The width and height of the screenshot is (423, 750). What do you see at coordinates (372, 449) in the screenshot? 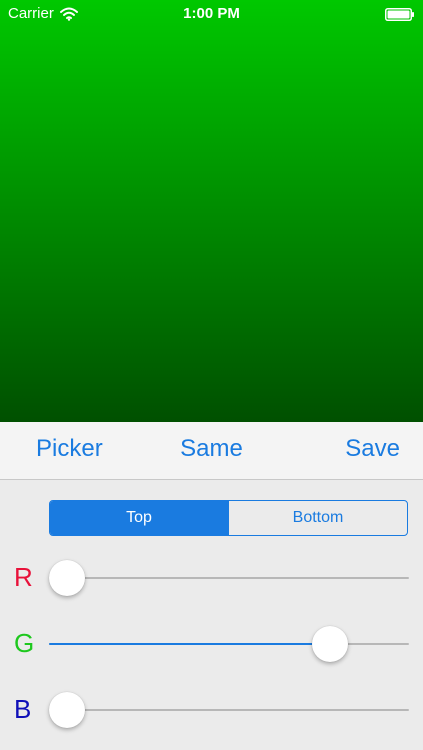
I see `save-button: Save` at bounding box center [372, 449].